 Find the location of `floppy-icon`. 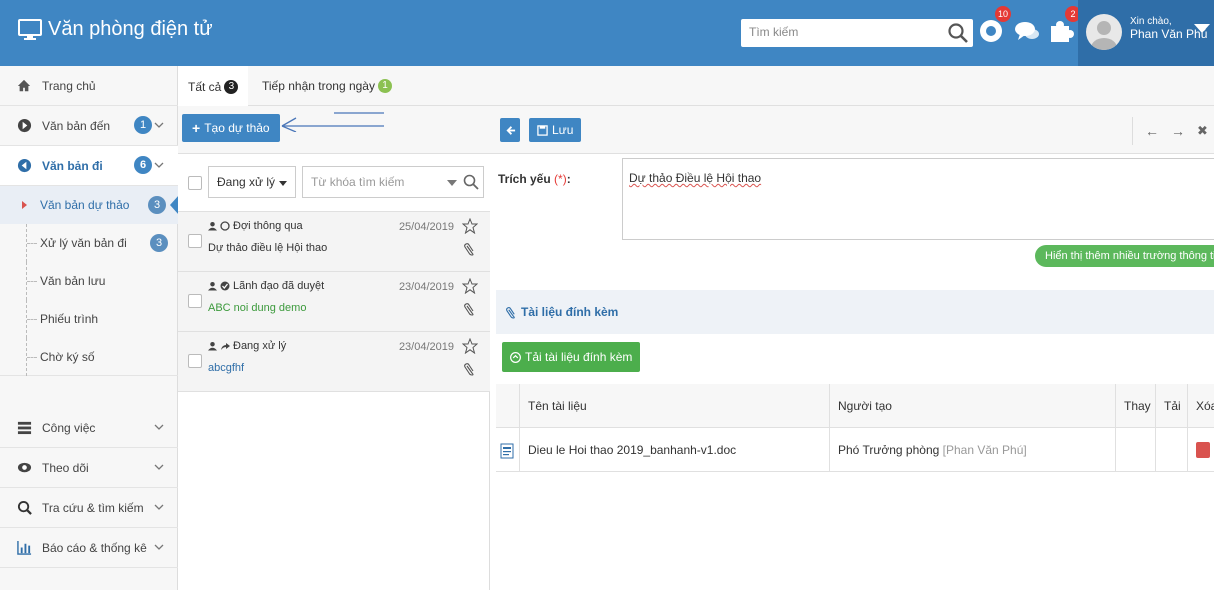

floppy-icon is located at coordinates (542, 130).